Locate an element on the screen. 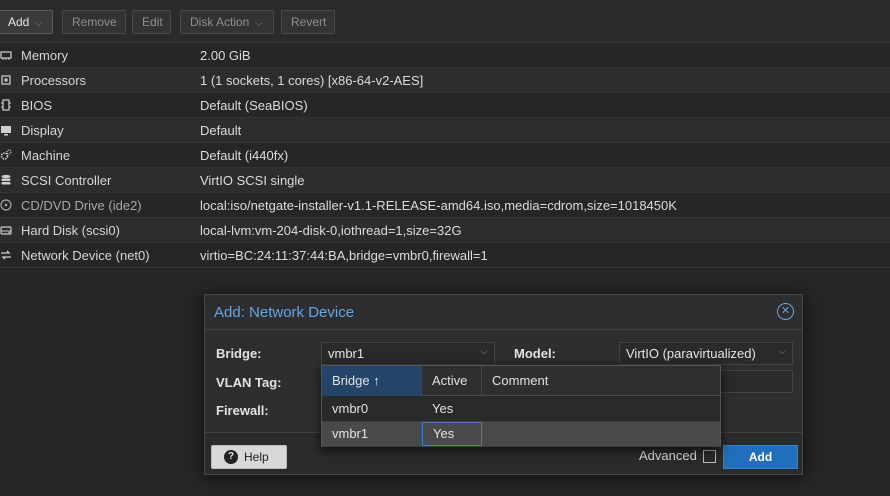 Image resolution: width=890 pixels, height=496 pixels. hardware-row-bios: BIOS Default (SeaBIOS) is located at coordinates (445, 105).